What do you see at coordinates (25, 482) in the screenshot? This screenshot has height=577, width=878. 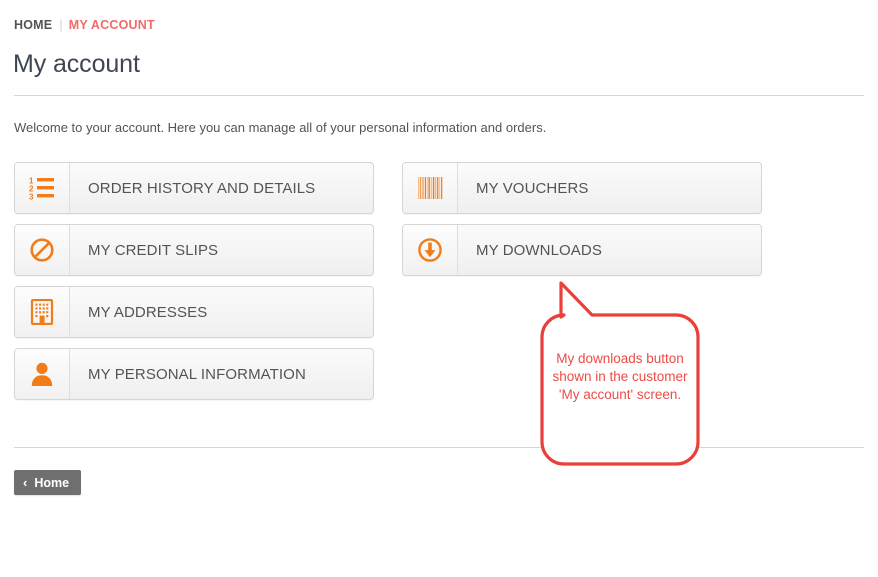 I see `chevron-left-icon: ‹` at bounding box center [25, 482].